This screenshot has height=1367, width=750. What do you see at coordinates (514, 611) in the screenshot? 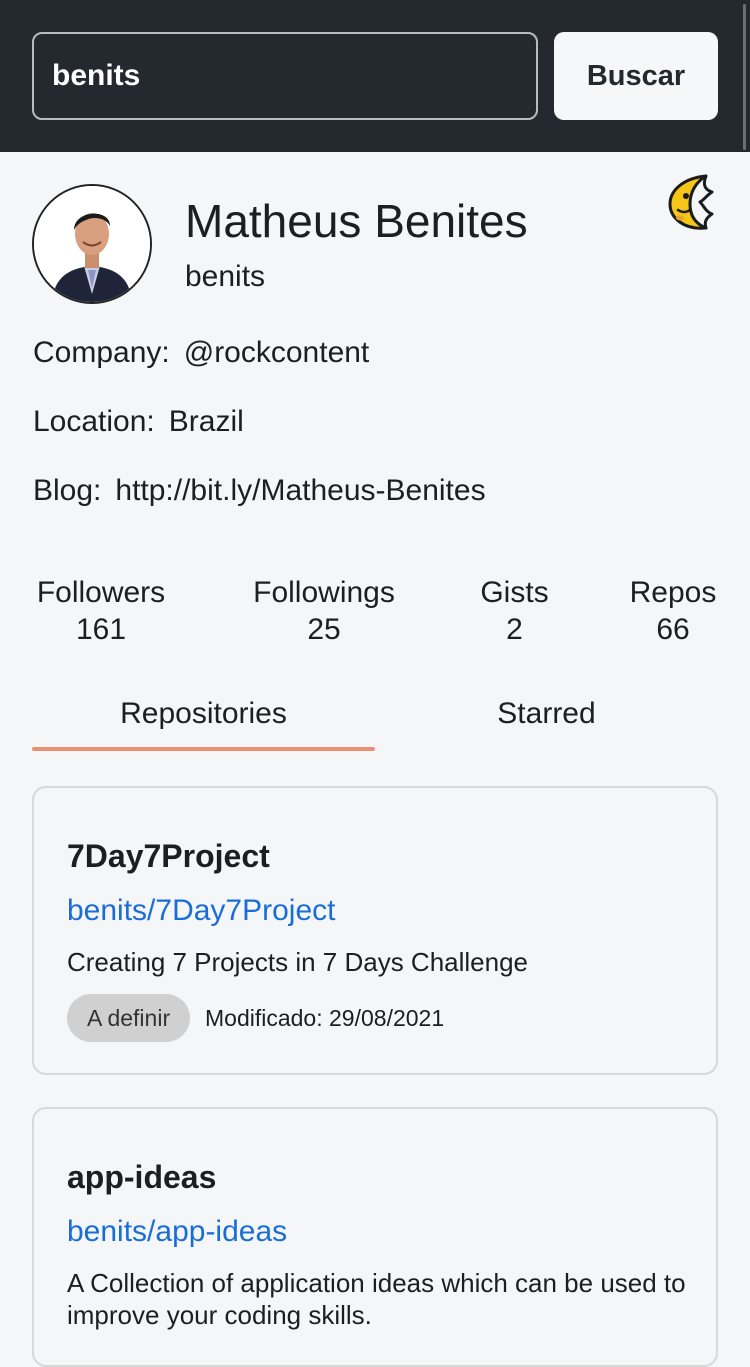
I see `stat-gists: Gists 2` at bounding box center [514, 611].